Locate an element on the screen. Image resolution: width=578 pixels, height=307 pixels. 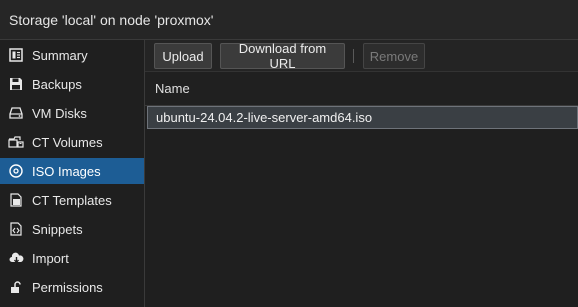
cloud-download-icon is located at coordinates (16, 258).